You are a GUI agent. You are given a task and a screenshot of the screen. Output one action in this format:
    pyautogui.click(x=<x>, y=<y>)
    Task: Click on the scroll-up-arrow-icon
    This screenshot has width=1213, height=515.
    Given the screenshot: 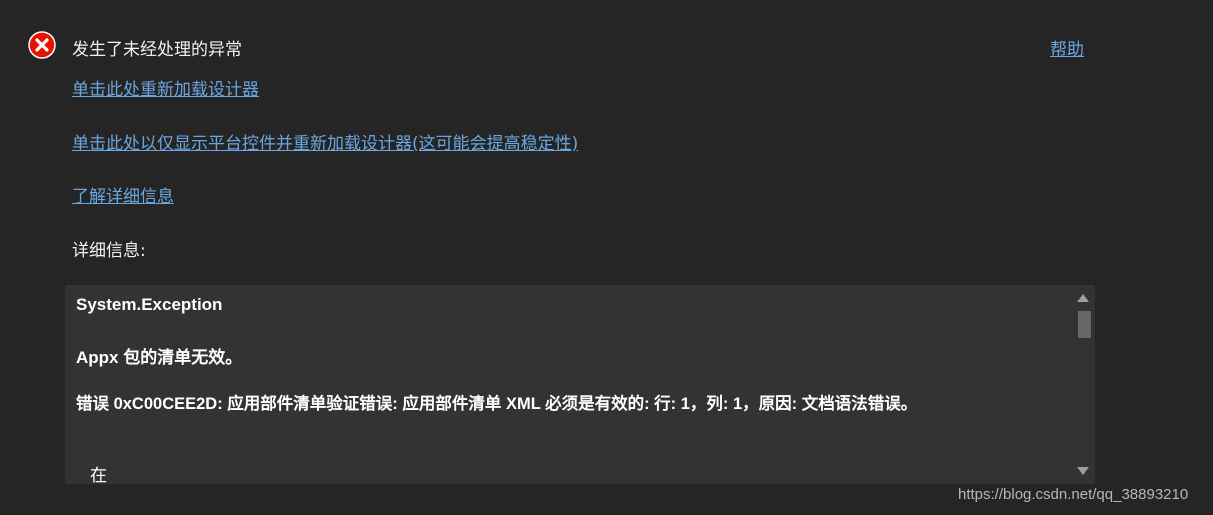 What is the action you would take?
    pyautogui.click(x=1083, y=298)
    